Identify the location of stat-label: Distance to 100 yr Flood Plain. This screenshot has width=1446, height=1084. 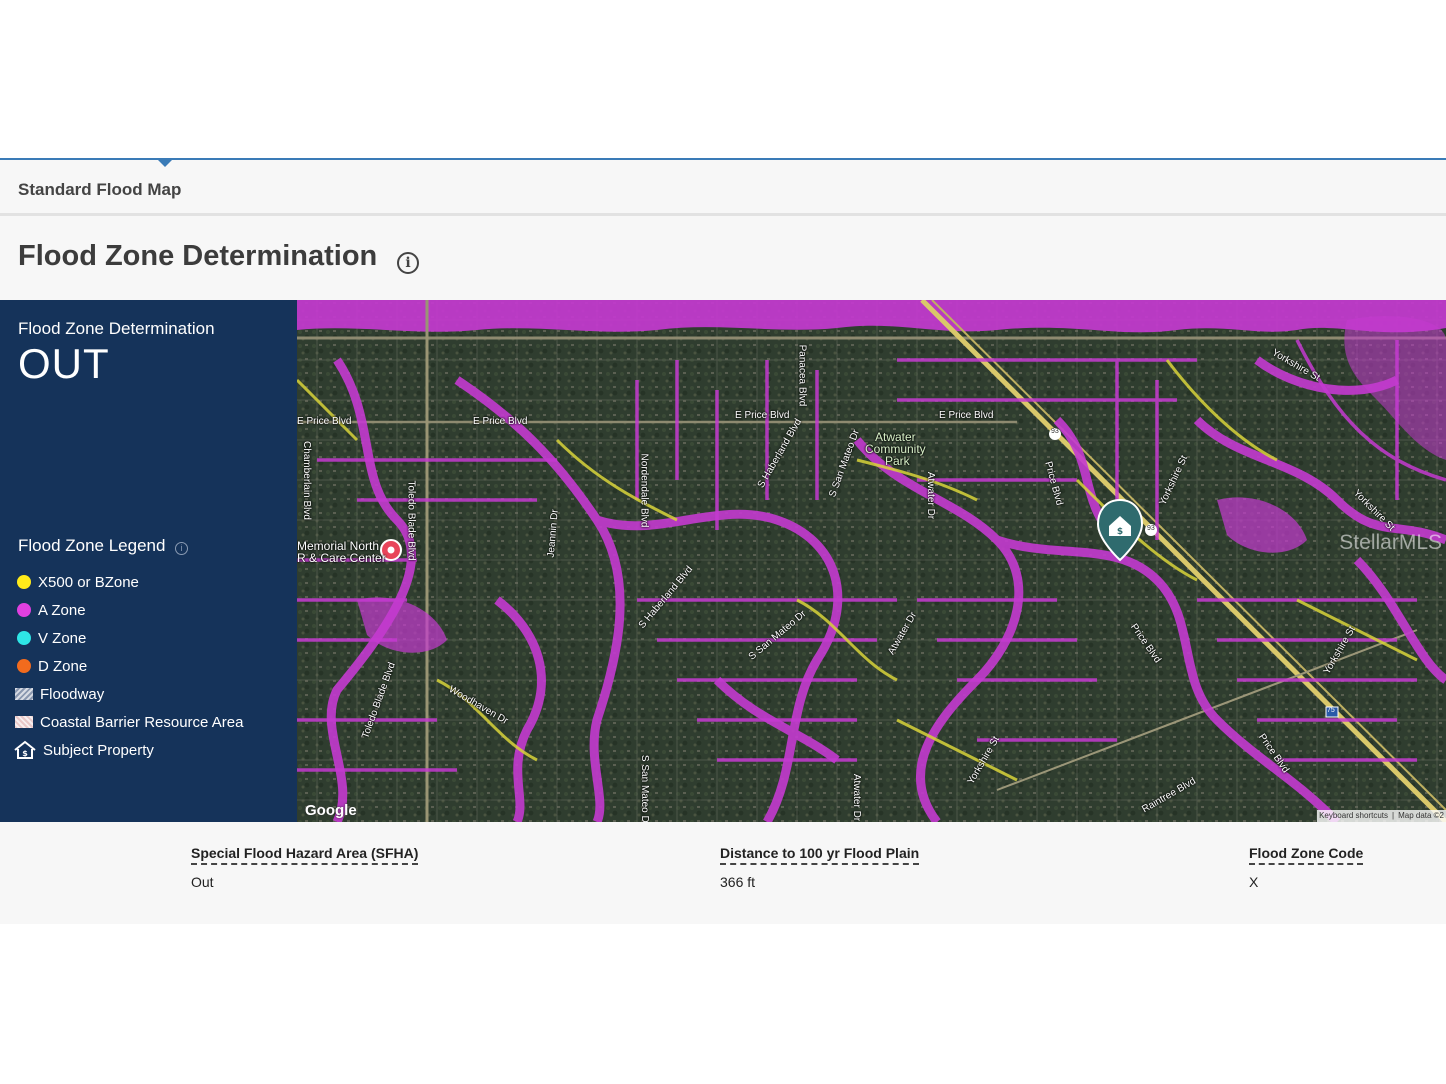
(820, 855).